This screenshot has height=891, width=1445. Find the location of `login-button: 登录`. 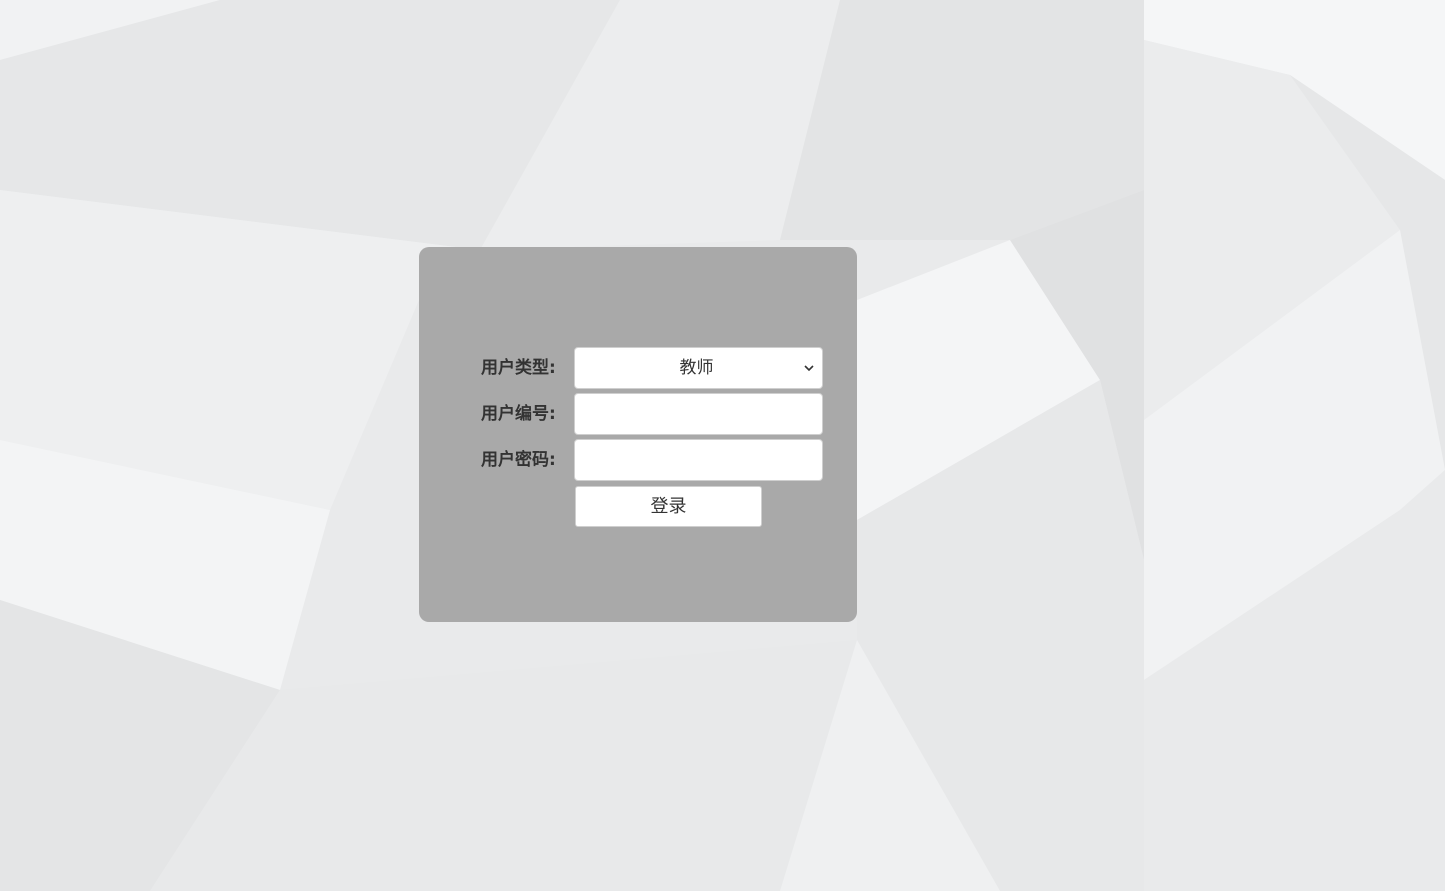

login-button: 登录 is located at coordinates (668, 506).